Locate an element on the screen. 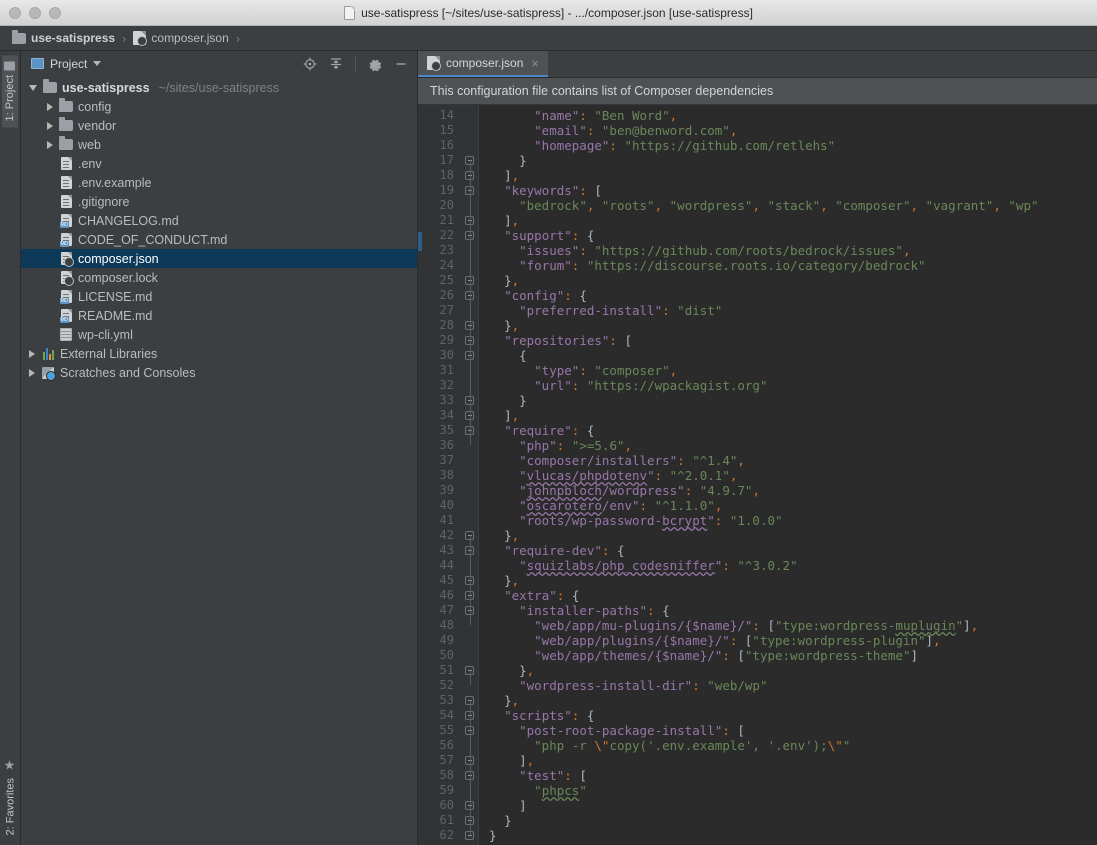 The image size is (1097, 845). project-icon is located at coordinates (37, 63).